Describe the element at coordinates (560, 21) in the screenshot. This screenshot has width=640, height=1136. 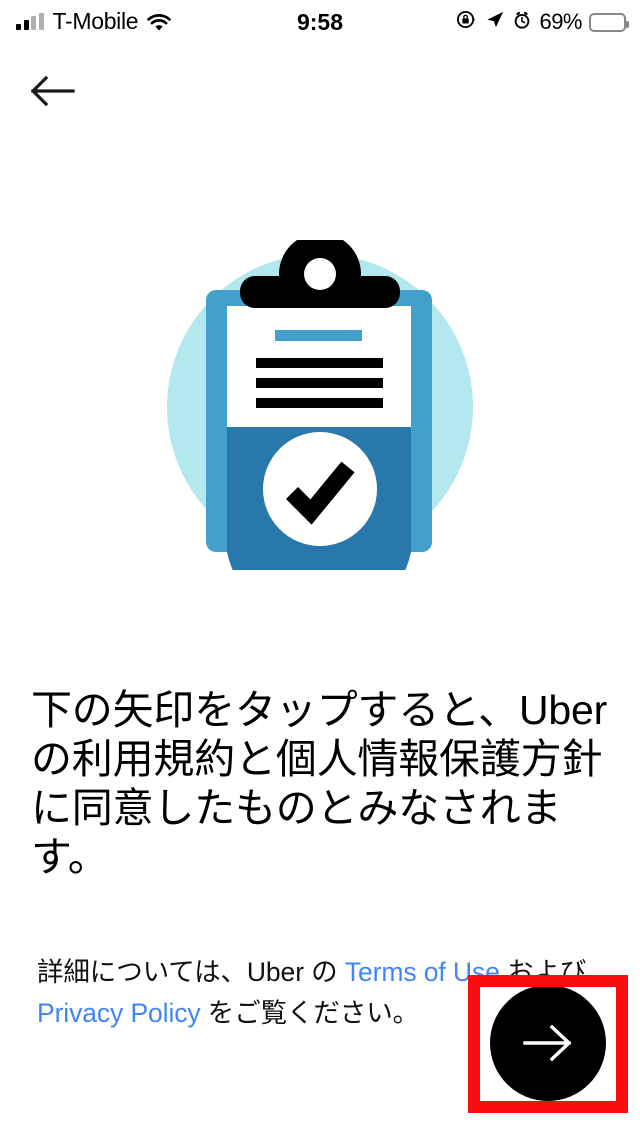
I see `battery-percent-label: 69%` at that location.